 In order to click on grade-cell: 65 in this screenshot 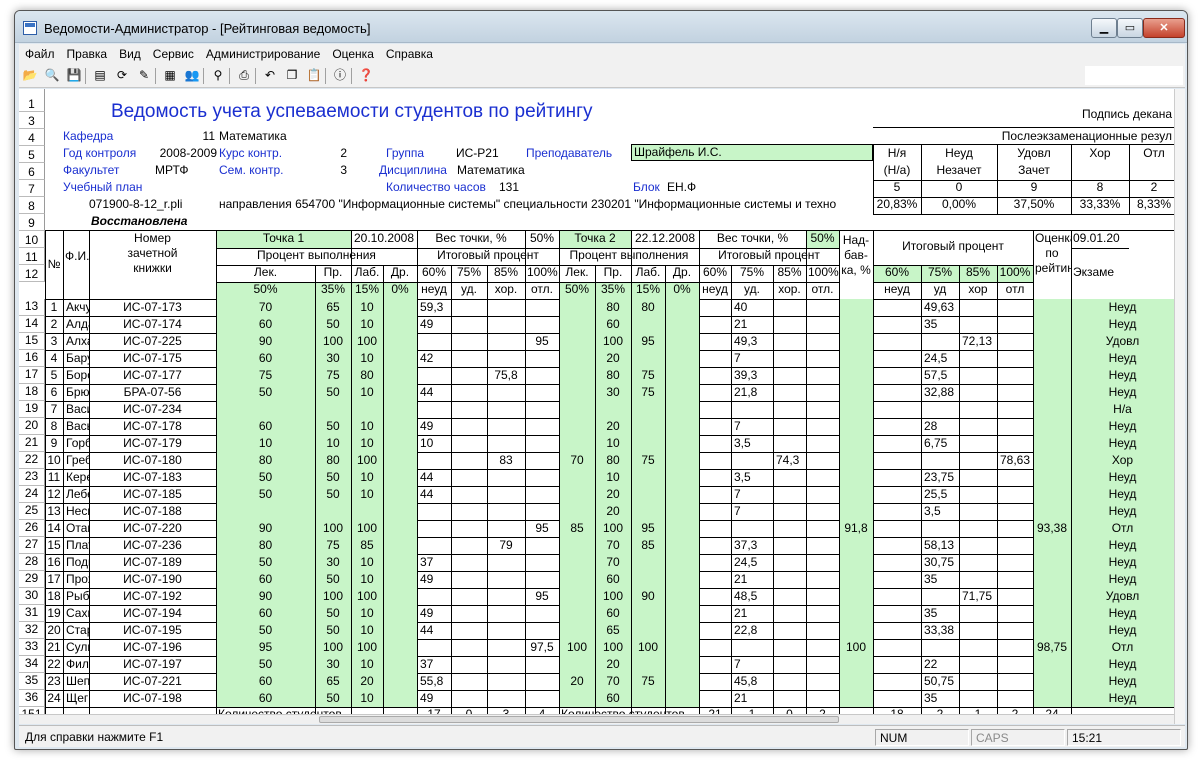, I will do `click(613, 630)`.